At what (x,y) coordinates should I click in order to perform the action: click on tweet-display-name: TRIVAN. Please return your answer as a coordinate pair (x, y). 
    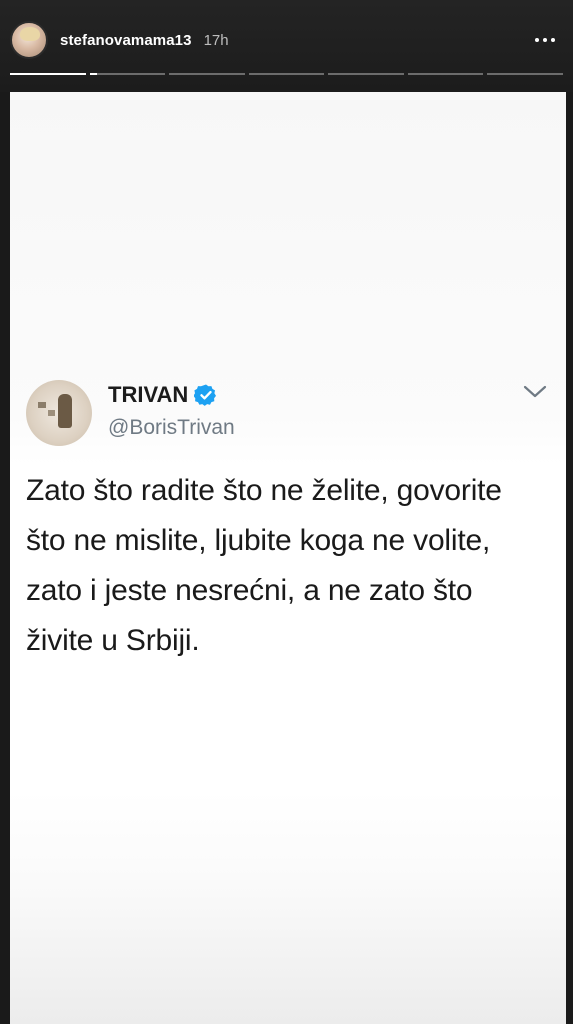
    Looking at the image, I should click on (163, 395).